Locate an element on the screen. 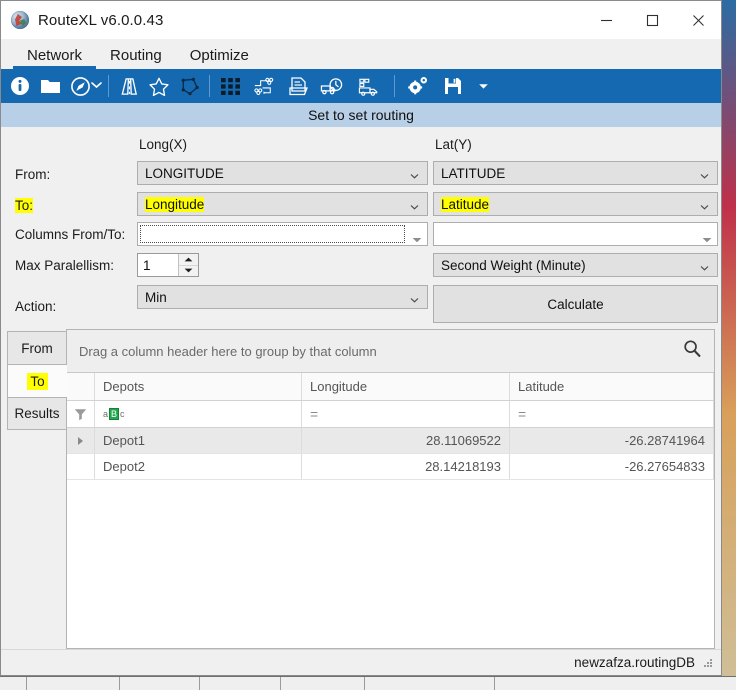 The width and height of the screenshot is (736, 690). open-folder-icon is located at coordinates (50, 86).